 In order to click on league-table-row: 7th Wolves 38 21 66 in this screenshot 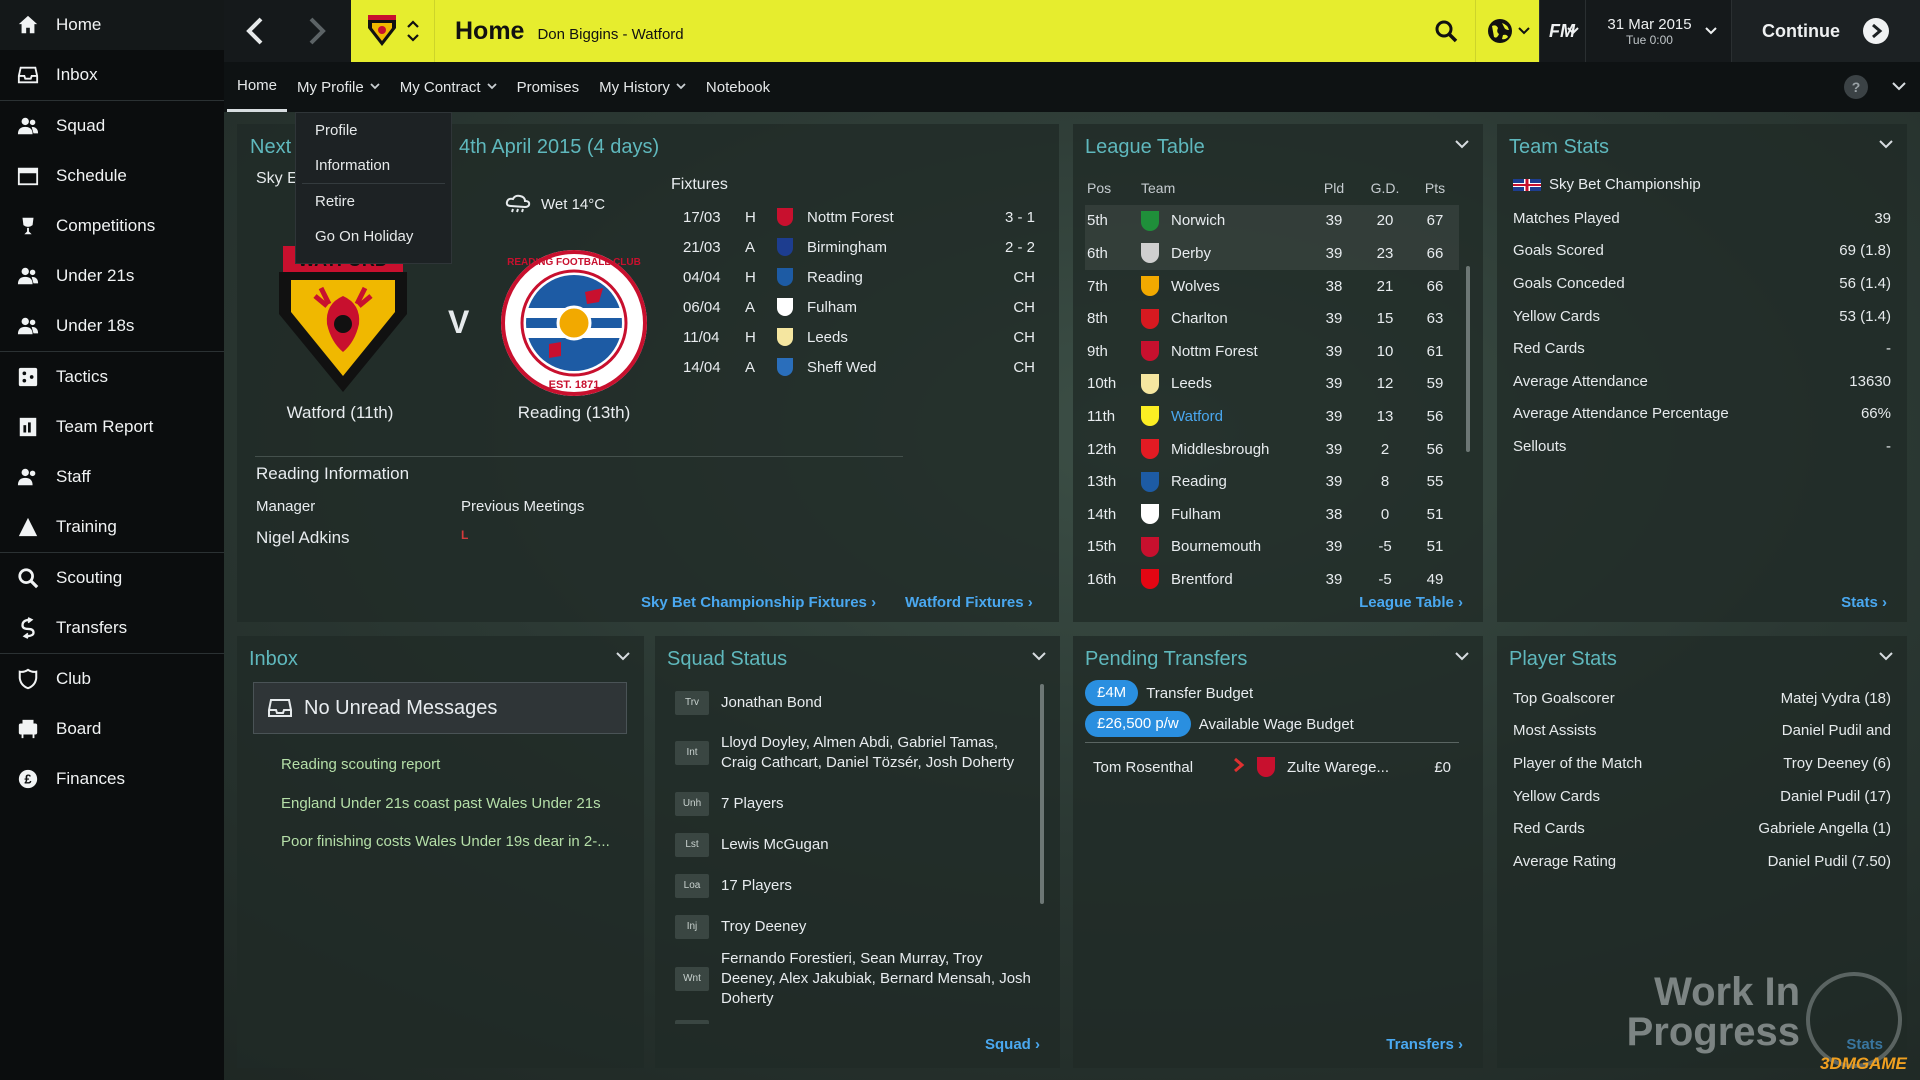, I will do `click(1272, 286)`.